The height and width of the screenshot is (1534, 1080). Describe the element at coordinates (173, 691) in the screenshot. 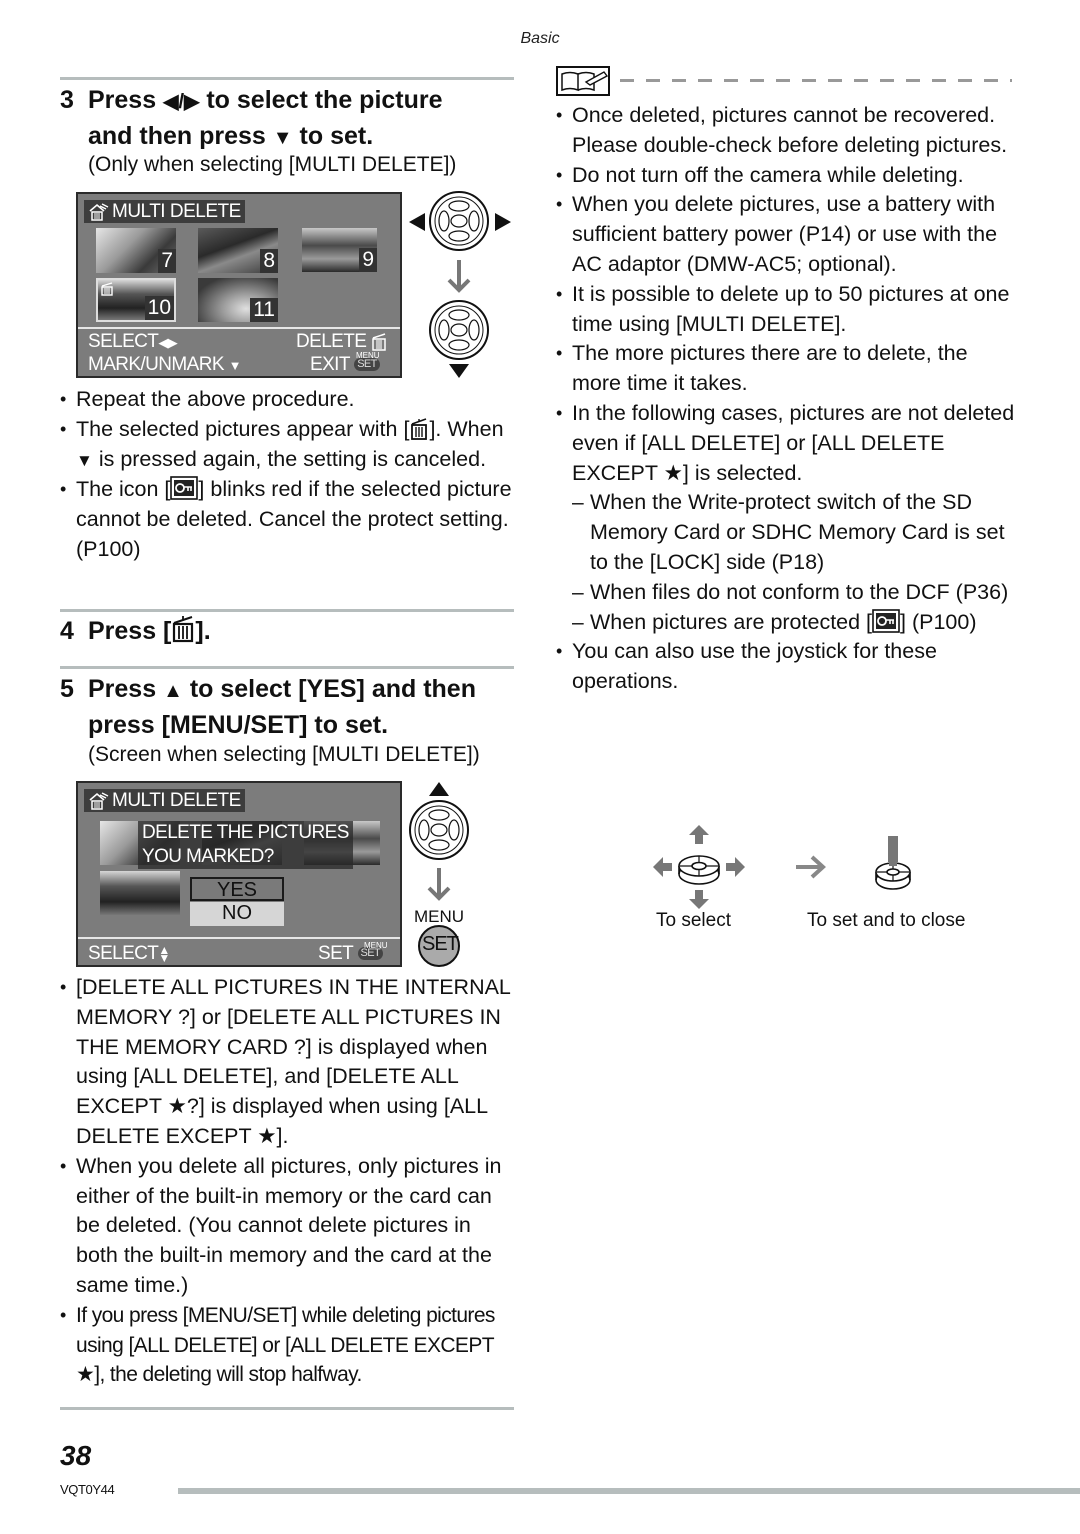

I see `up-arrow-icon: ▲` at that location.